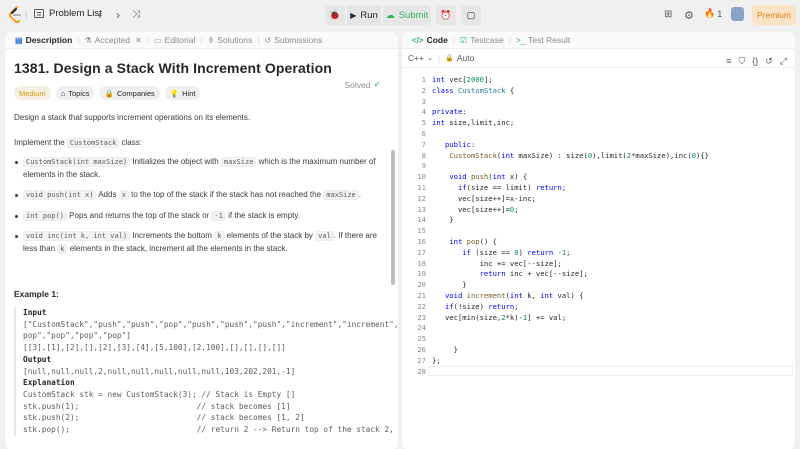  What do you see at coordinates (689, 15) in the screenshot?
I see `gear-icon: ⚙` at bounding box center [689, 15].